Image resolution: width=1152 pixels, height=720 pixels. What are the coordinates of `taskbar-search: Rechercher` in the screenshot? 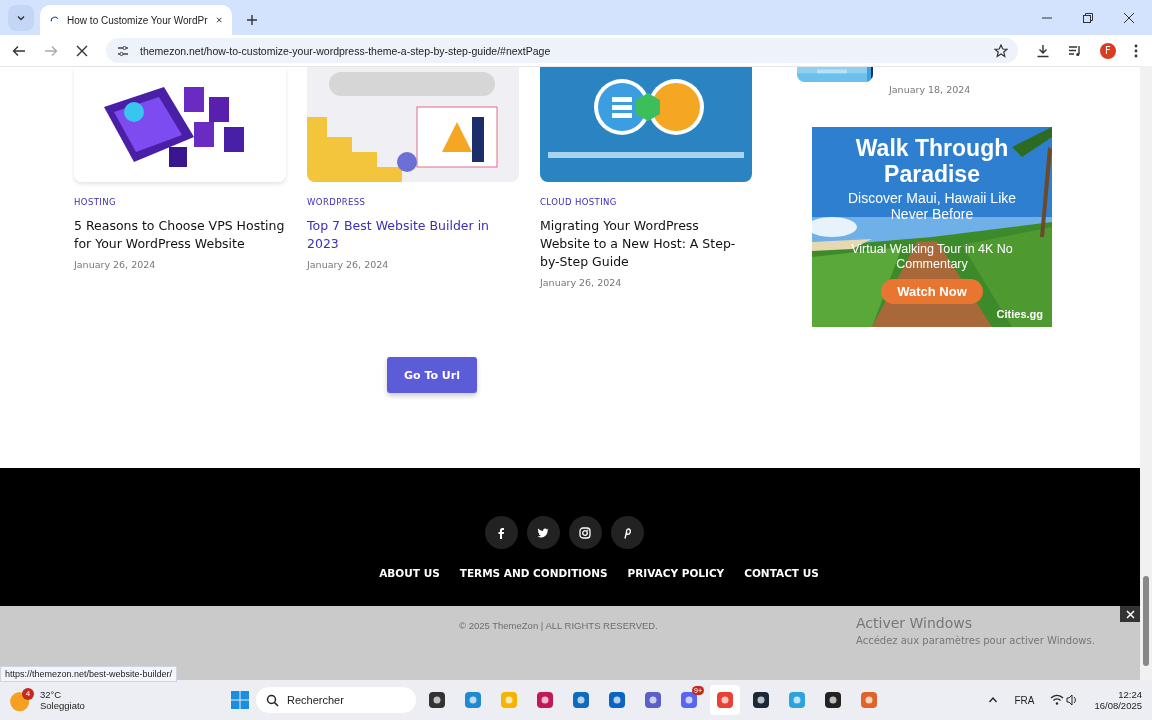 It's located at (336, 700).